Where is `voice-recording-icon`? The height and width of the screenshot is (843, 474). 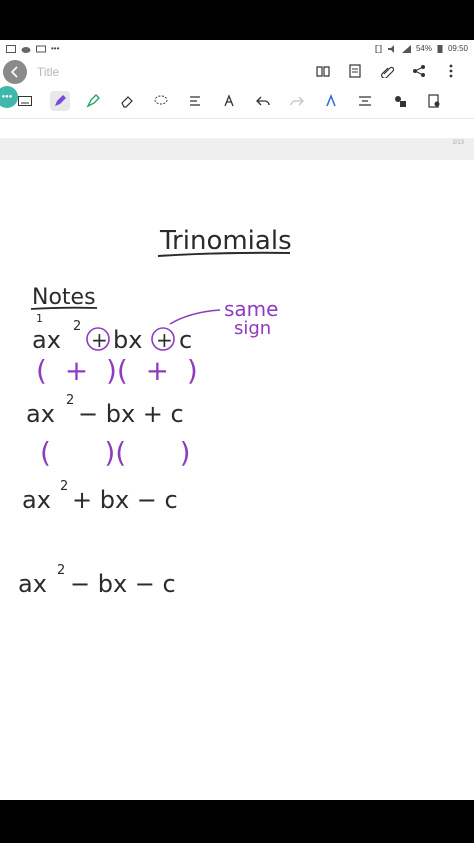 voice-recording-icon is located at coordinates (331, 101).